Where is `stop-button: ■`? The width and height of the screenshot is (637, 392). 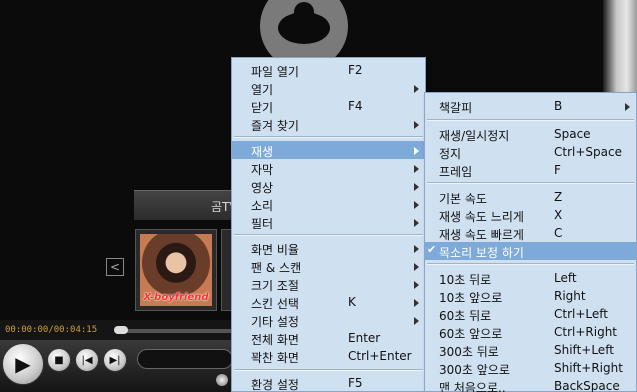 stop-button: ■ is located at coordinates (59, 360).